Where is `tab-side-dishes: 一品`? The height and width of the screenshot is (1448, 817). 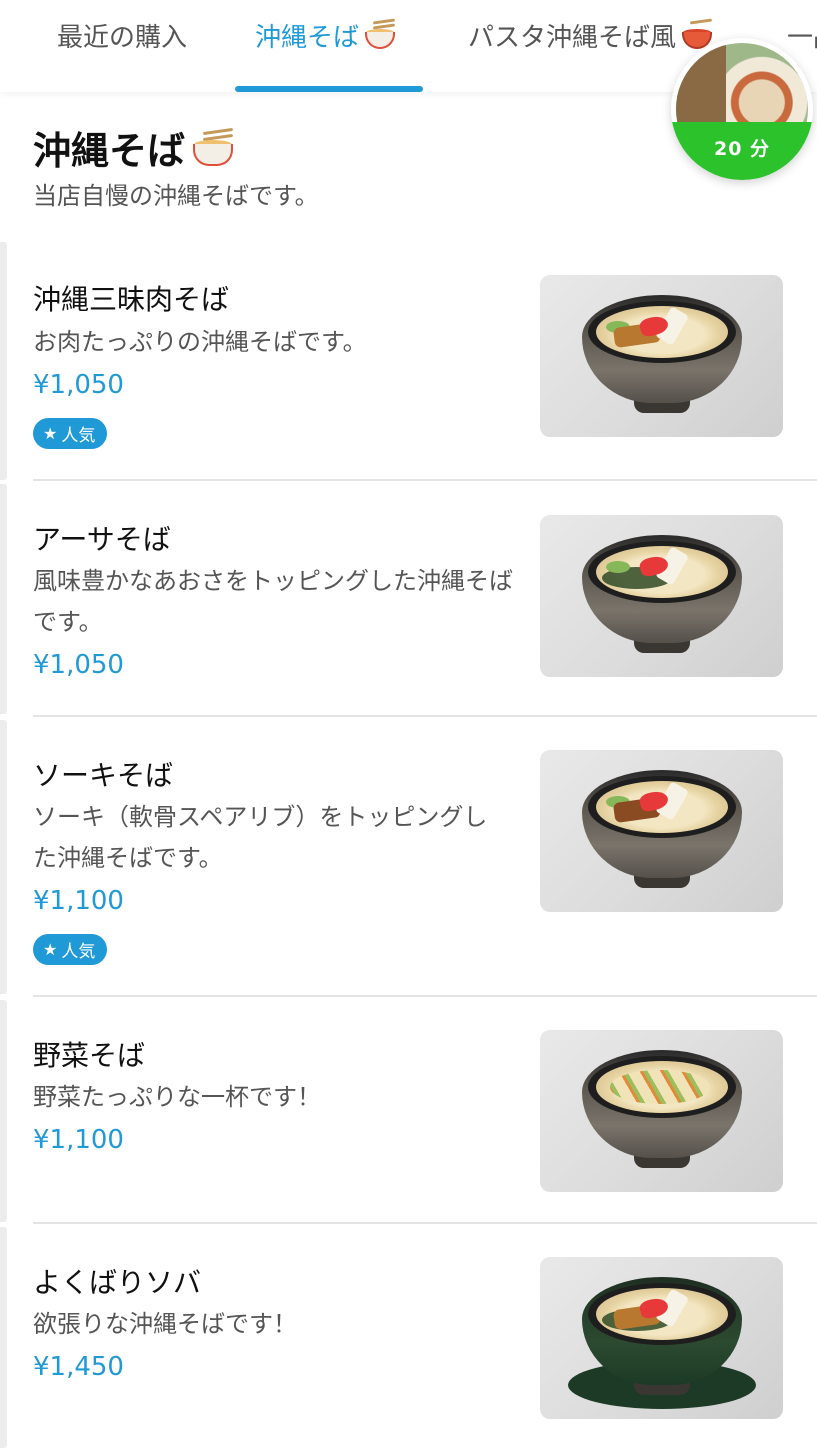 tab-side-dishes: 一品 is located at coordinates (802, 35).